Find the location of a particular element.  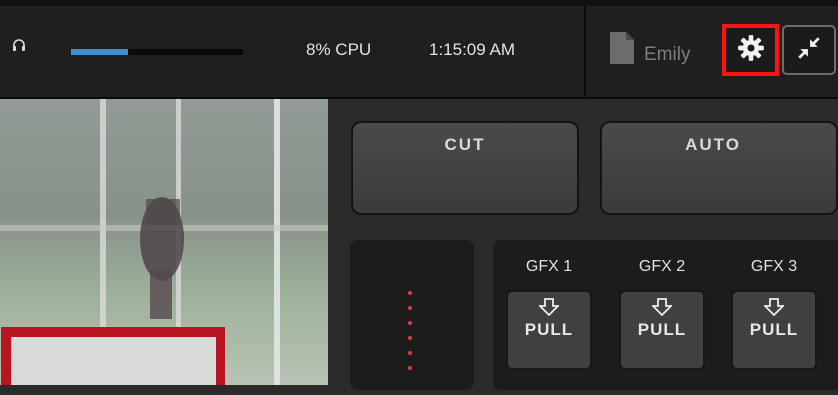

gfx-title: GFX 1 is located at coordinates (549, 266).